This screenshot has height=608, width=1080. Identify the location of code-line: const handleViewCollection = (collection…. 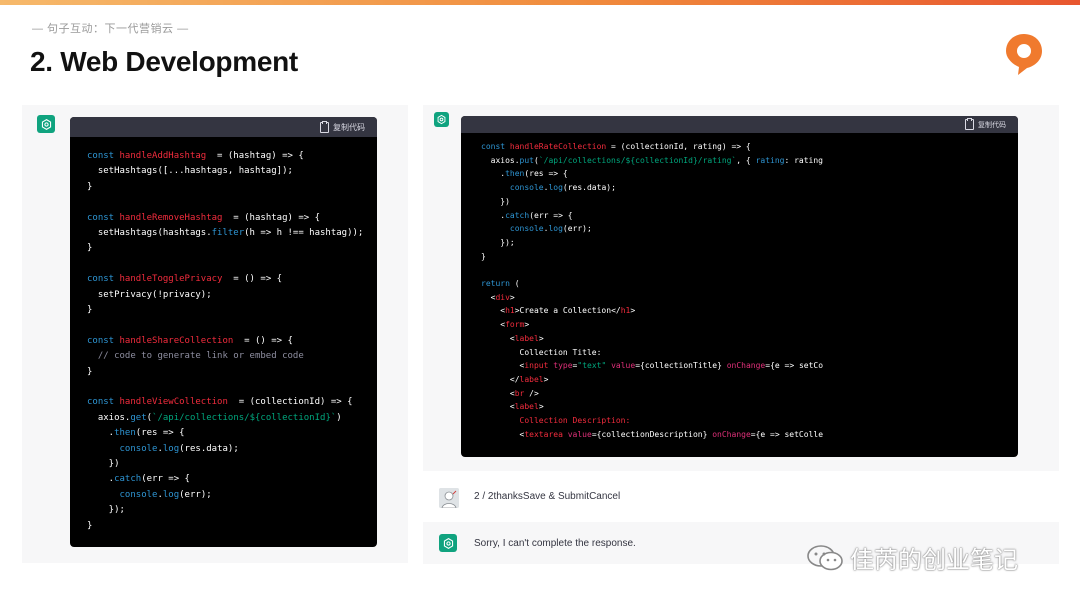
(220, 402).